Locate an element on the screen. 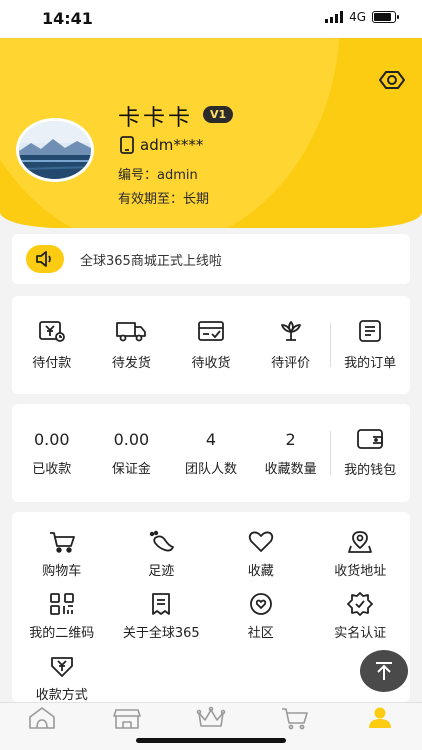  settings-icon is located at coordinates (392, 80).